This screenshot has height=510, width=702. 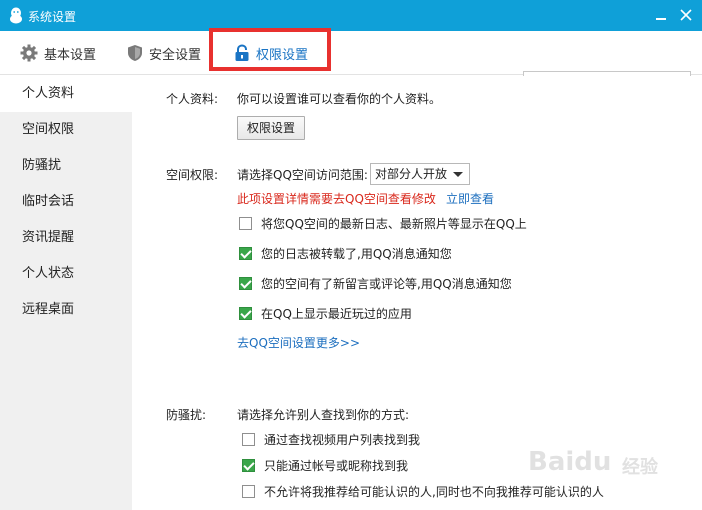 I want to click on permission-settings-button: 权限设置, so click(x=271, y=128).